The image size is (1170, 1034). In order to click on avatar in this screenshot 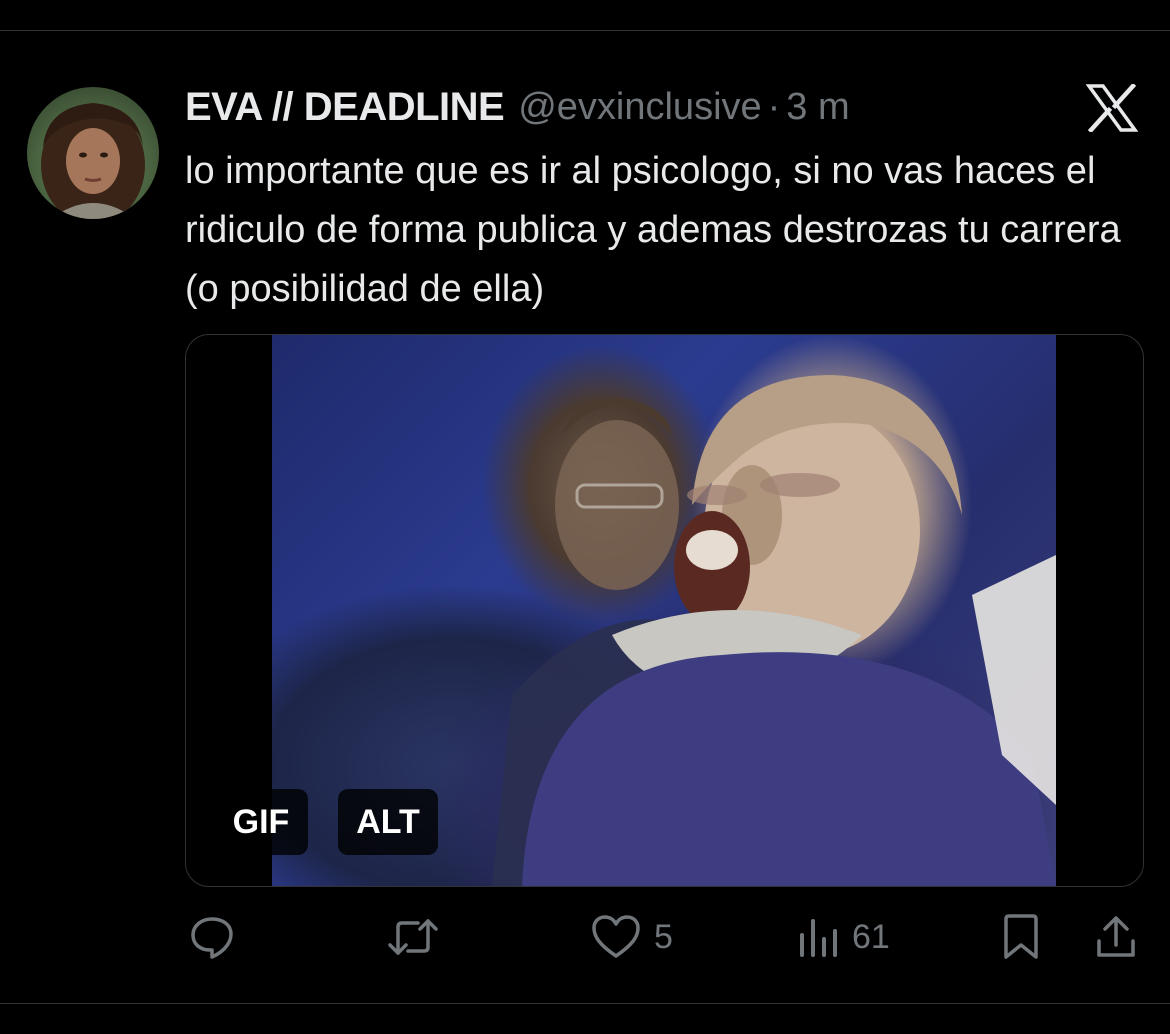, I will do `click(93, 153)`.